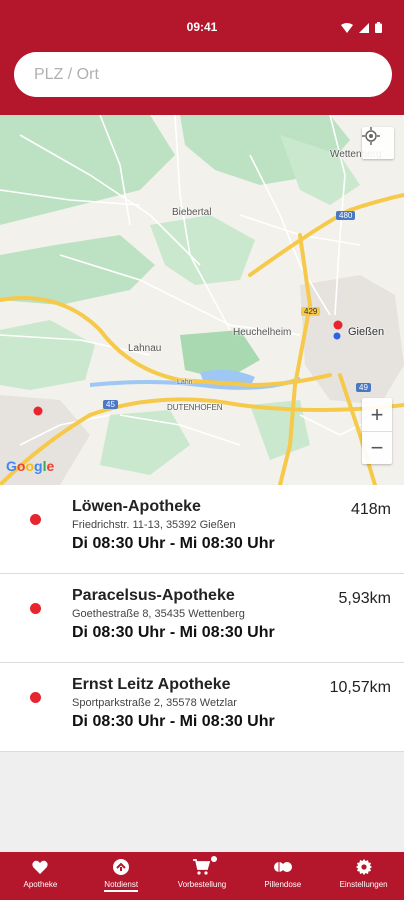  What do you see at coordinates (262, 332) in the screenshot?
I see `label-heuchelheim: Heuchelheim` at bounding box center [262, 332].